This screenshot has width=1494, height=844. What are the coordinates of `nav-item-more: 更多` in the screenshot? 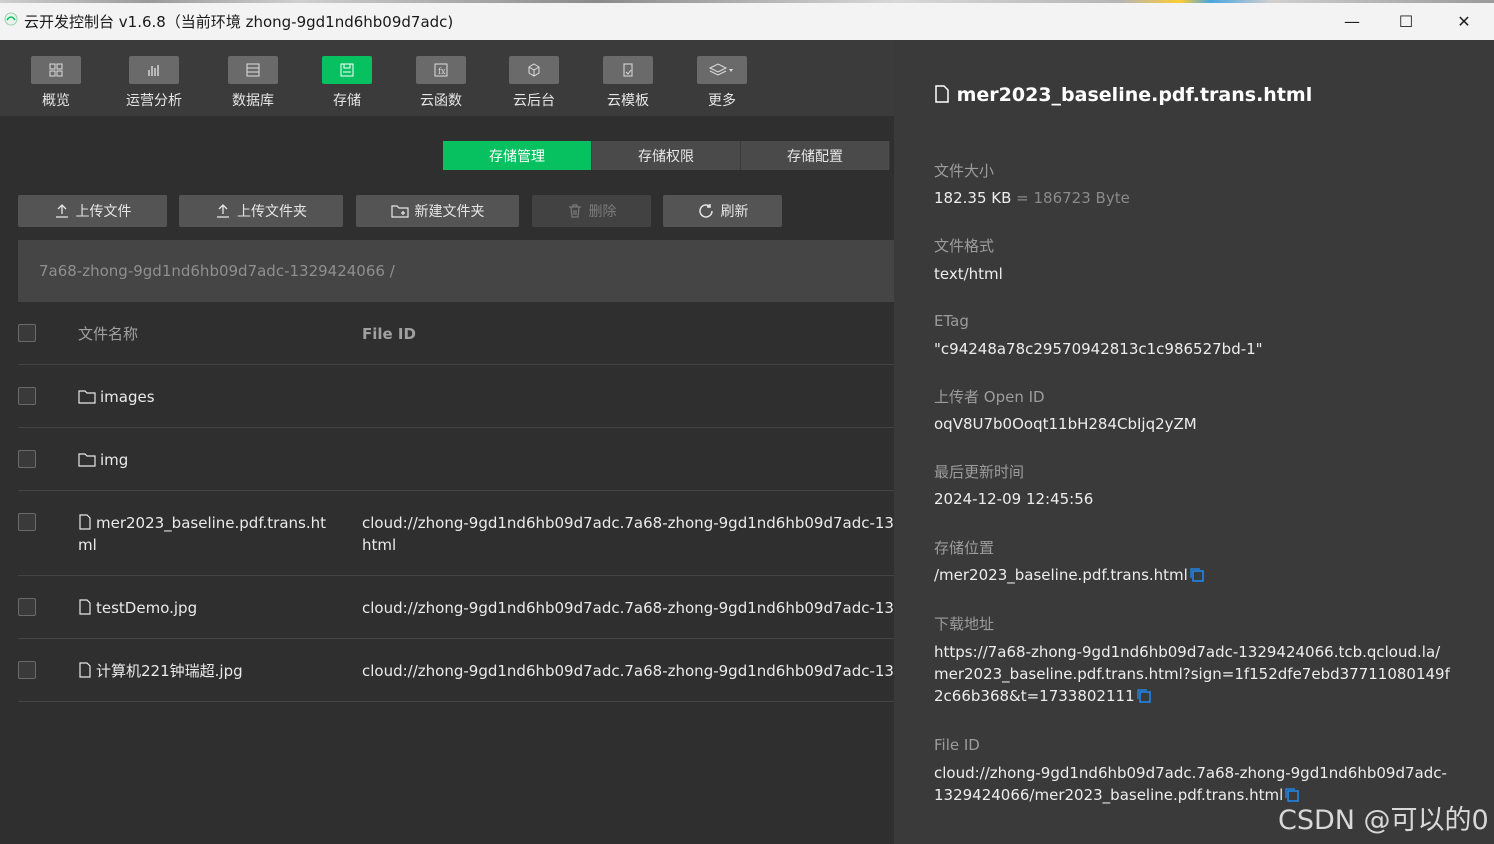 It's located at (722, 83).